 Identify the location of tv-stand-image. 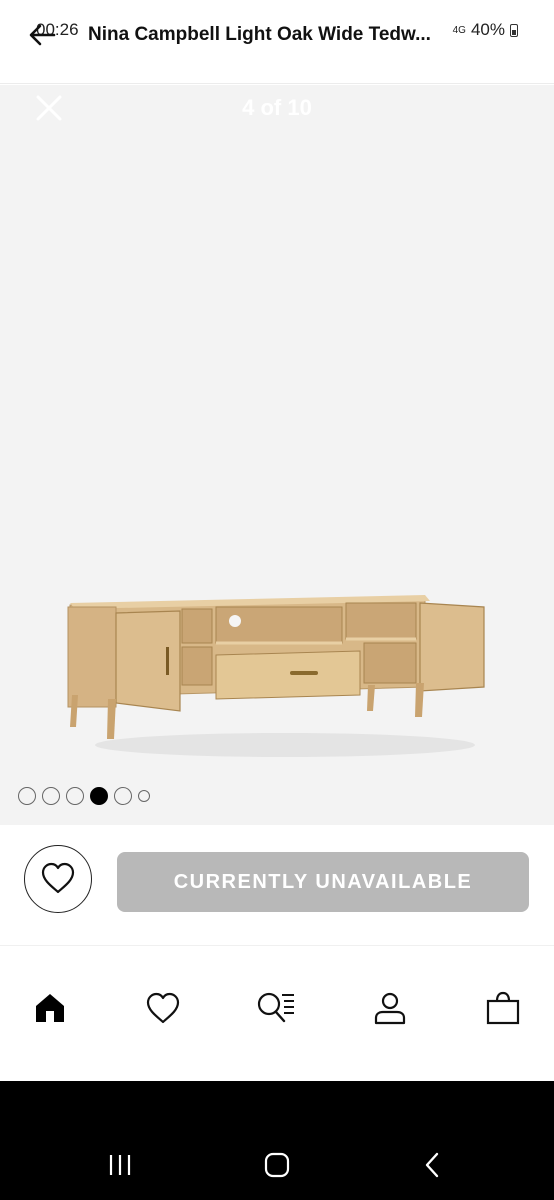
(276, 676).